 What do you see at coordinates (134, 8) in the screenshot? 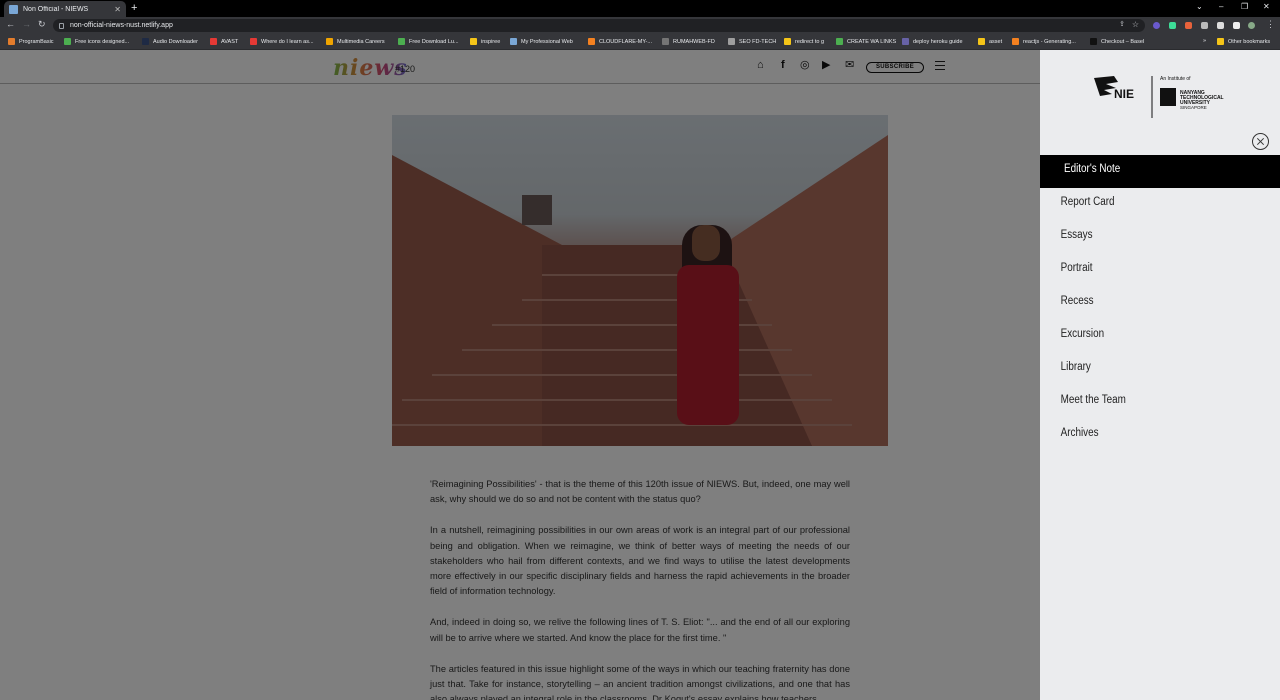
I see `new-tab-icon: +` at bounding box center [134, 8].